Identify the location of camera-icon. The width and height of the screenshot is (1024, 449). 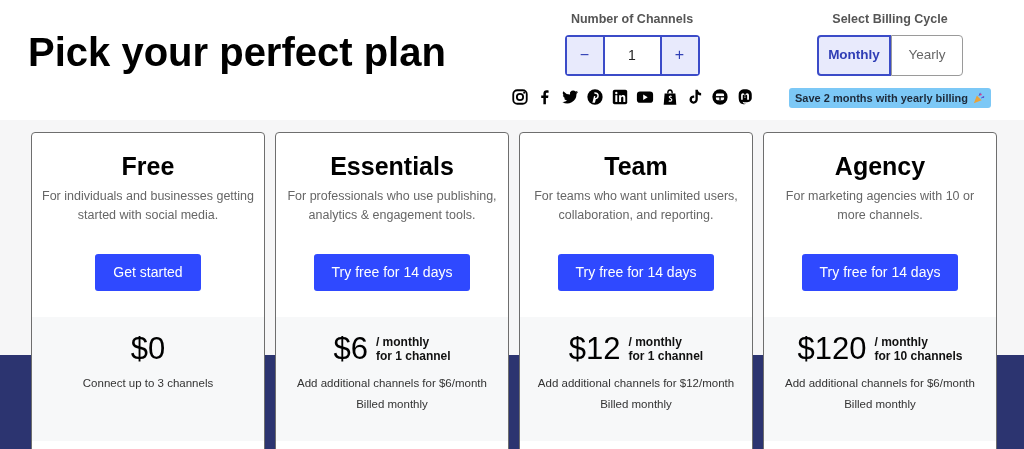
(519, 96).